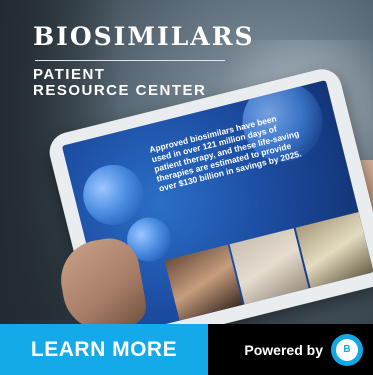 The height and width of the screenshot is (375, 373). What do you see at coordinates (104, 349) in the screenshot?
I see `learn-more-button: LEARN MORE` at bounding box center [104, 349].